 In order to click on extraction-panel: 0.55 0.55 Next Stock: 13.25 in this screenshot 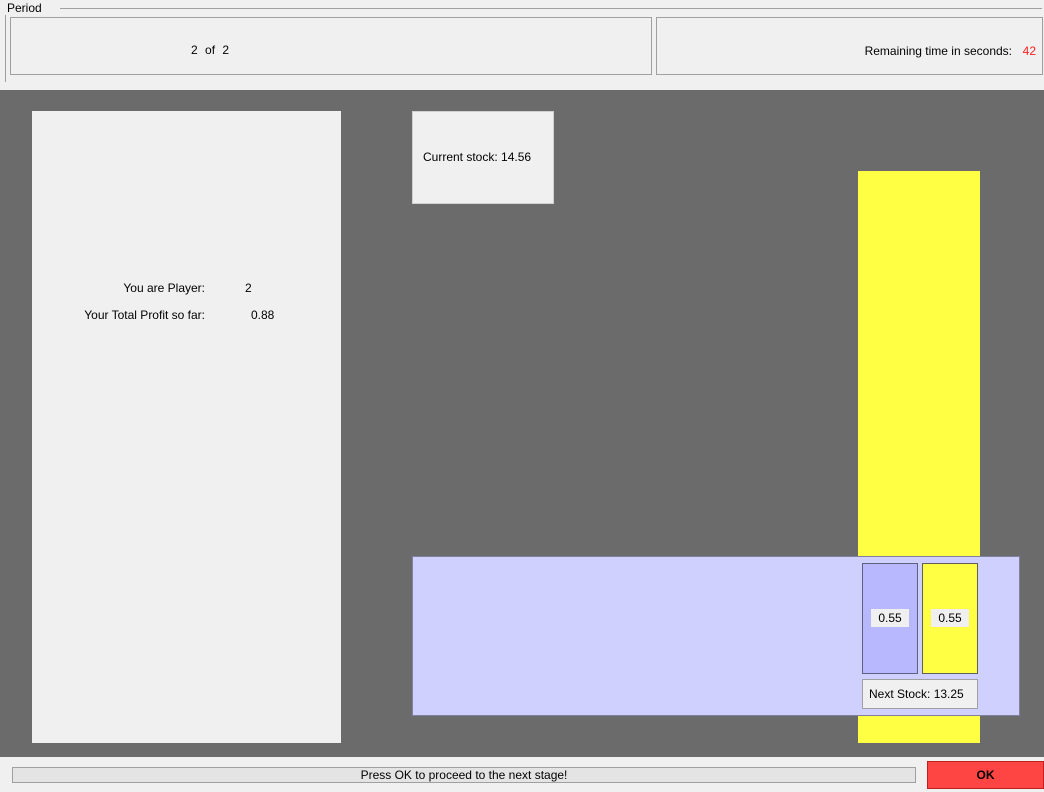, I will do `click(716, 636)`.